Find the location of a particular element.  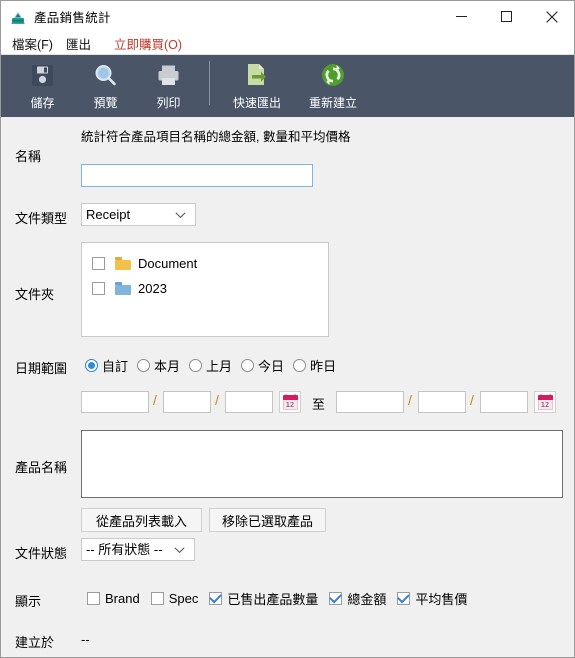

date-range-label: 日期範圍 is located at coordinates (41, 368).